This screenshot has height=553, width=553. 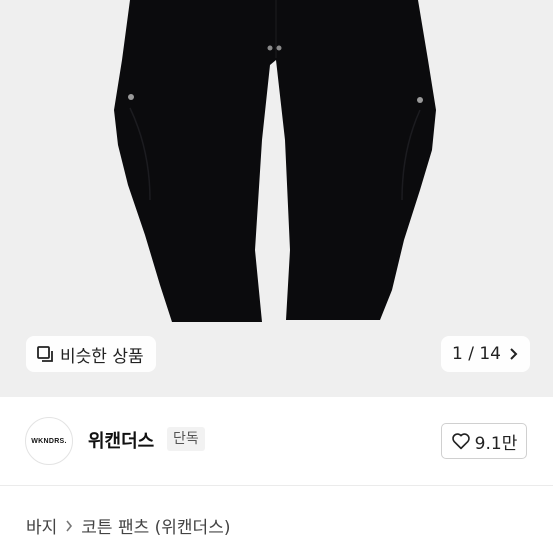 What do you see at coordinates (460, 441) in the screenshot?
I see `heart-icon` at bounding box center [460, 441].